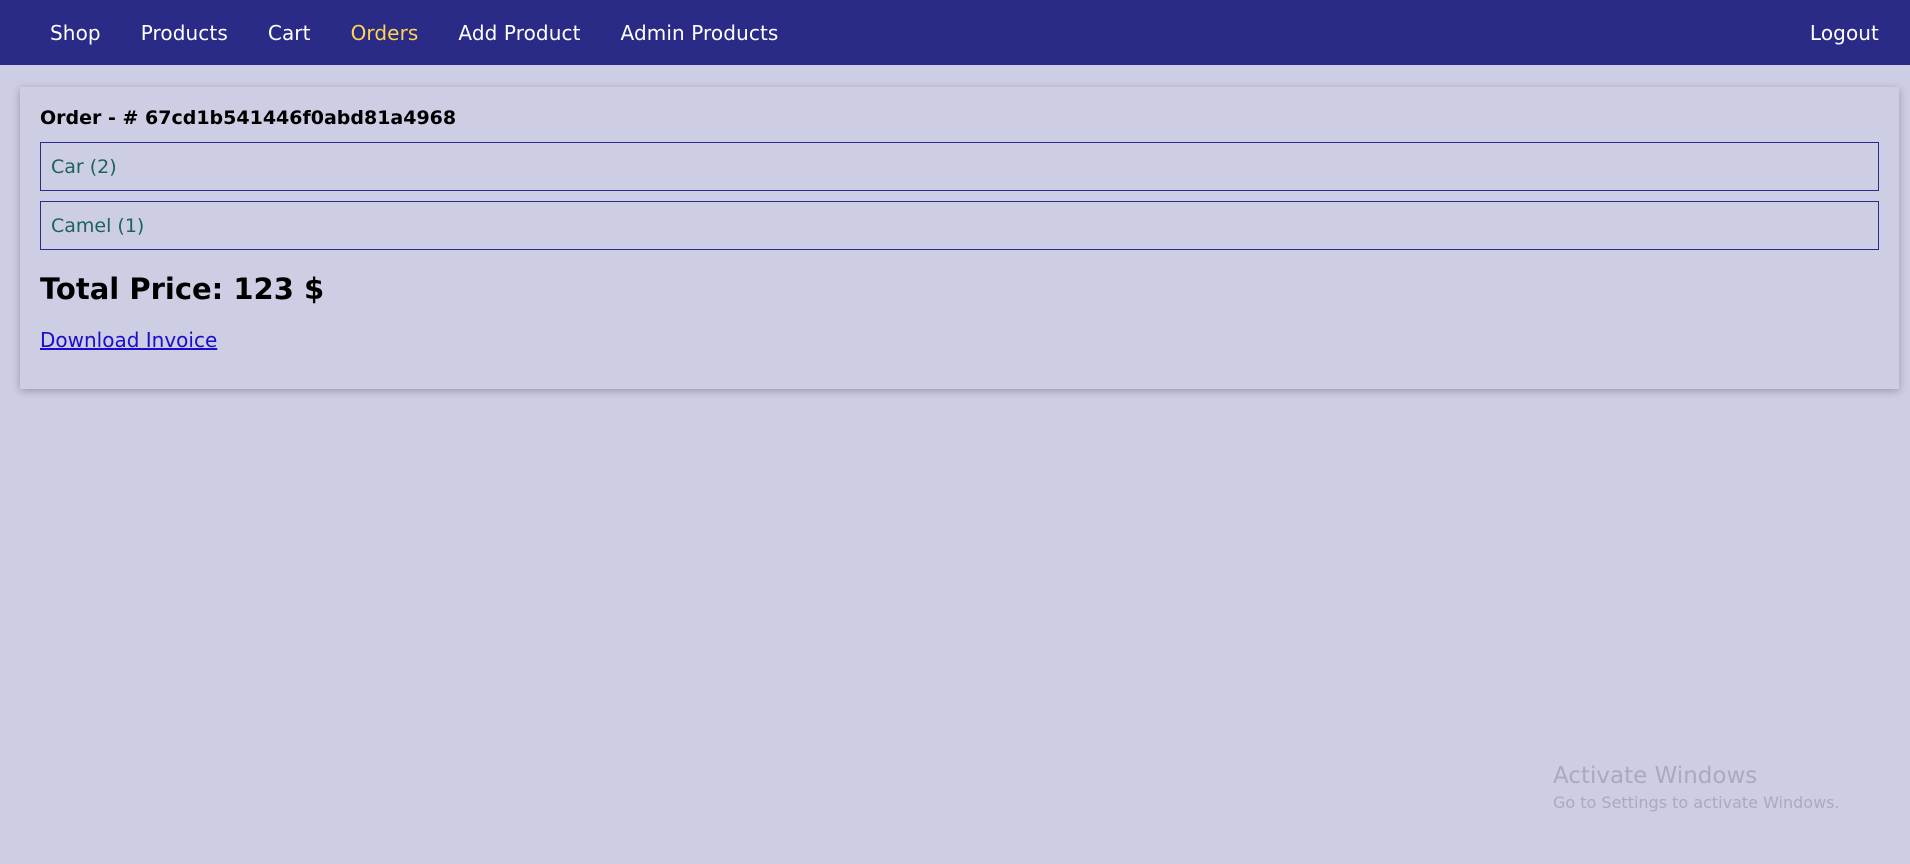 The image size is (1910, 864). Describe the element at coordinates (959, 225) in the screenshot. I see `order-item-camel: Camel (1)` at that location.